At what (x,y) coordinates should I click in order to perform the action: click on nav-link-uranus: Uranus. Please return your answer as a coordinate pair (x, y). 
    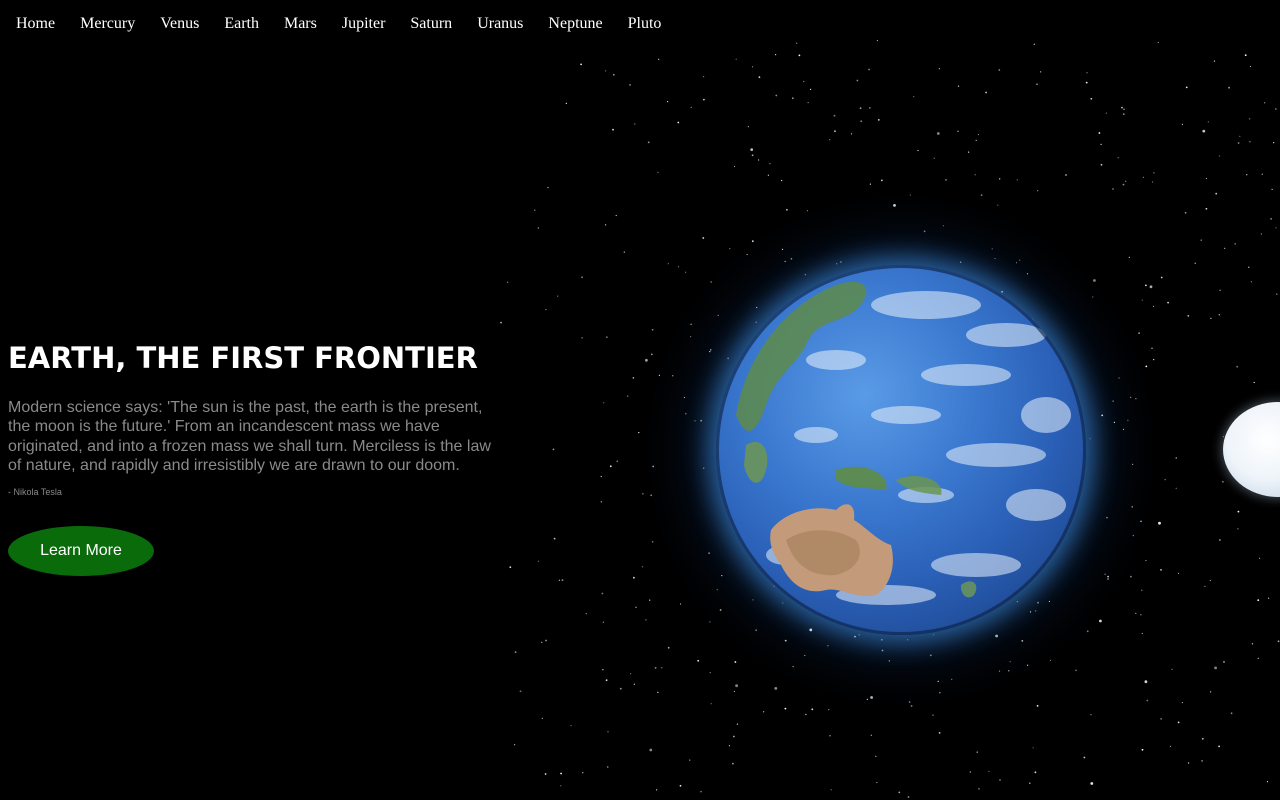
    Looking at the image, I should click on (500, 24).